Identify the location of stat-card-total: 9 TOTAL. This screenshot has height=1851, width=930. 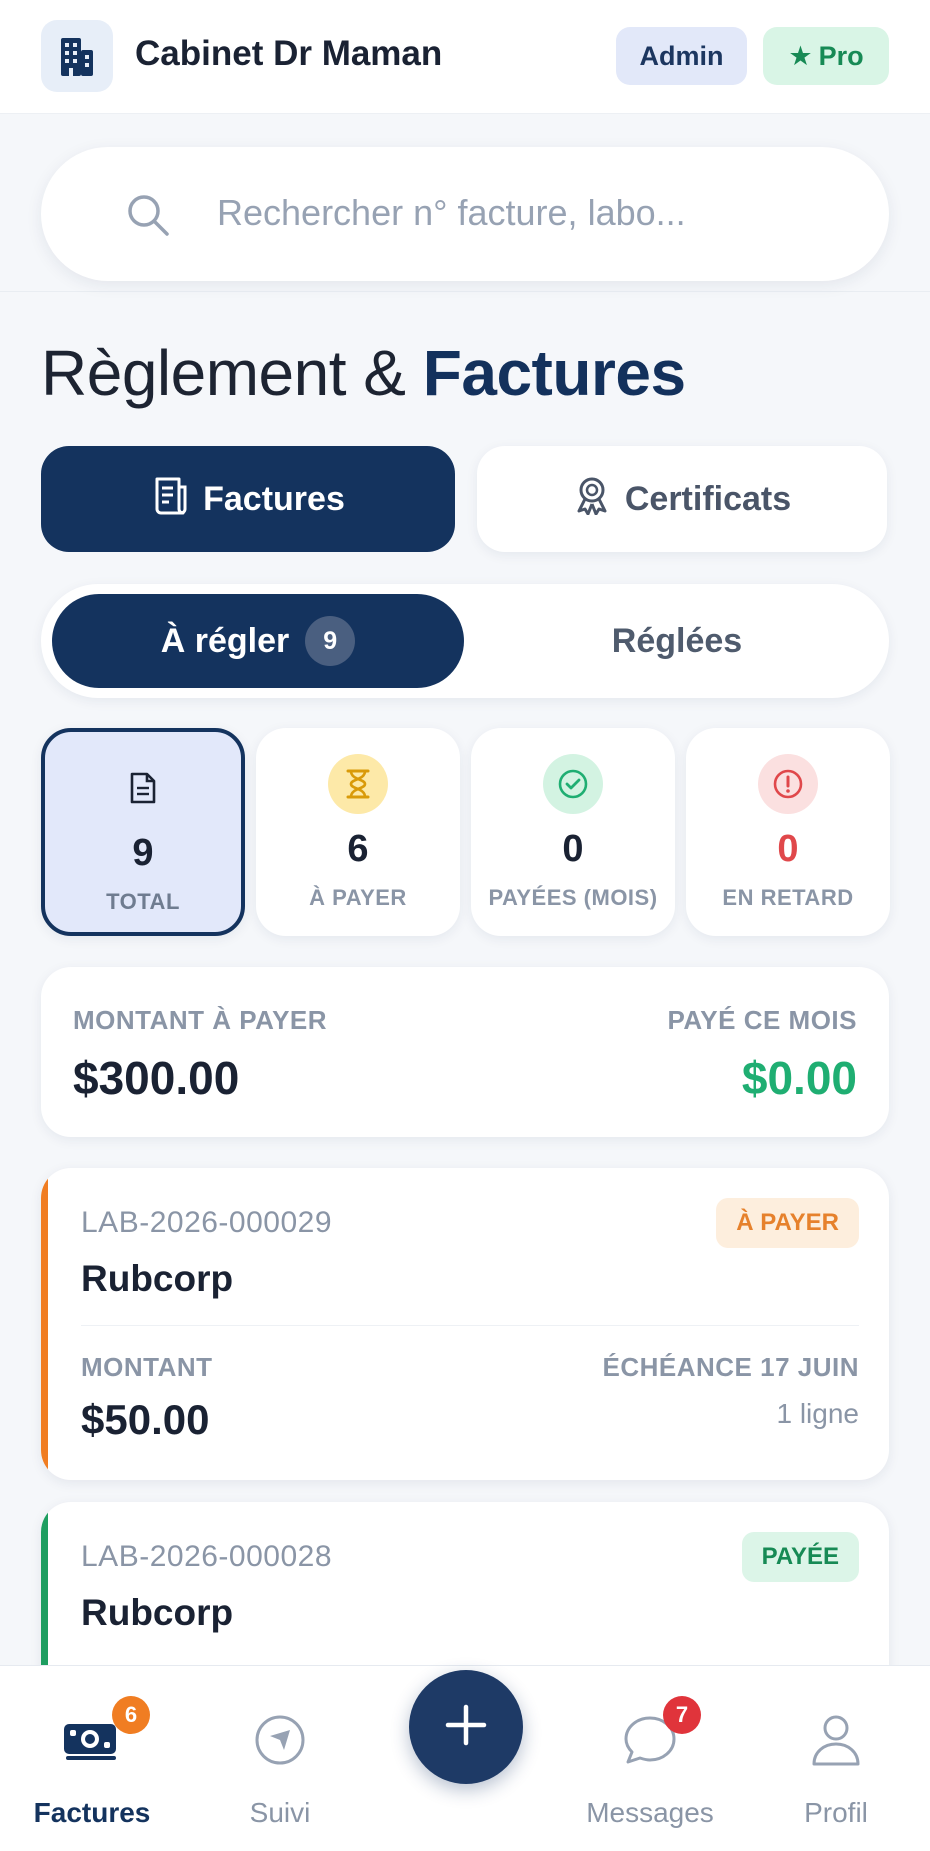
(143, 832).